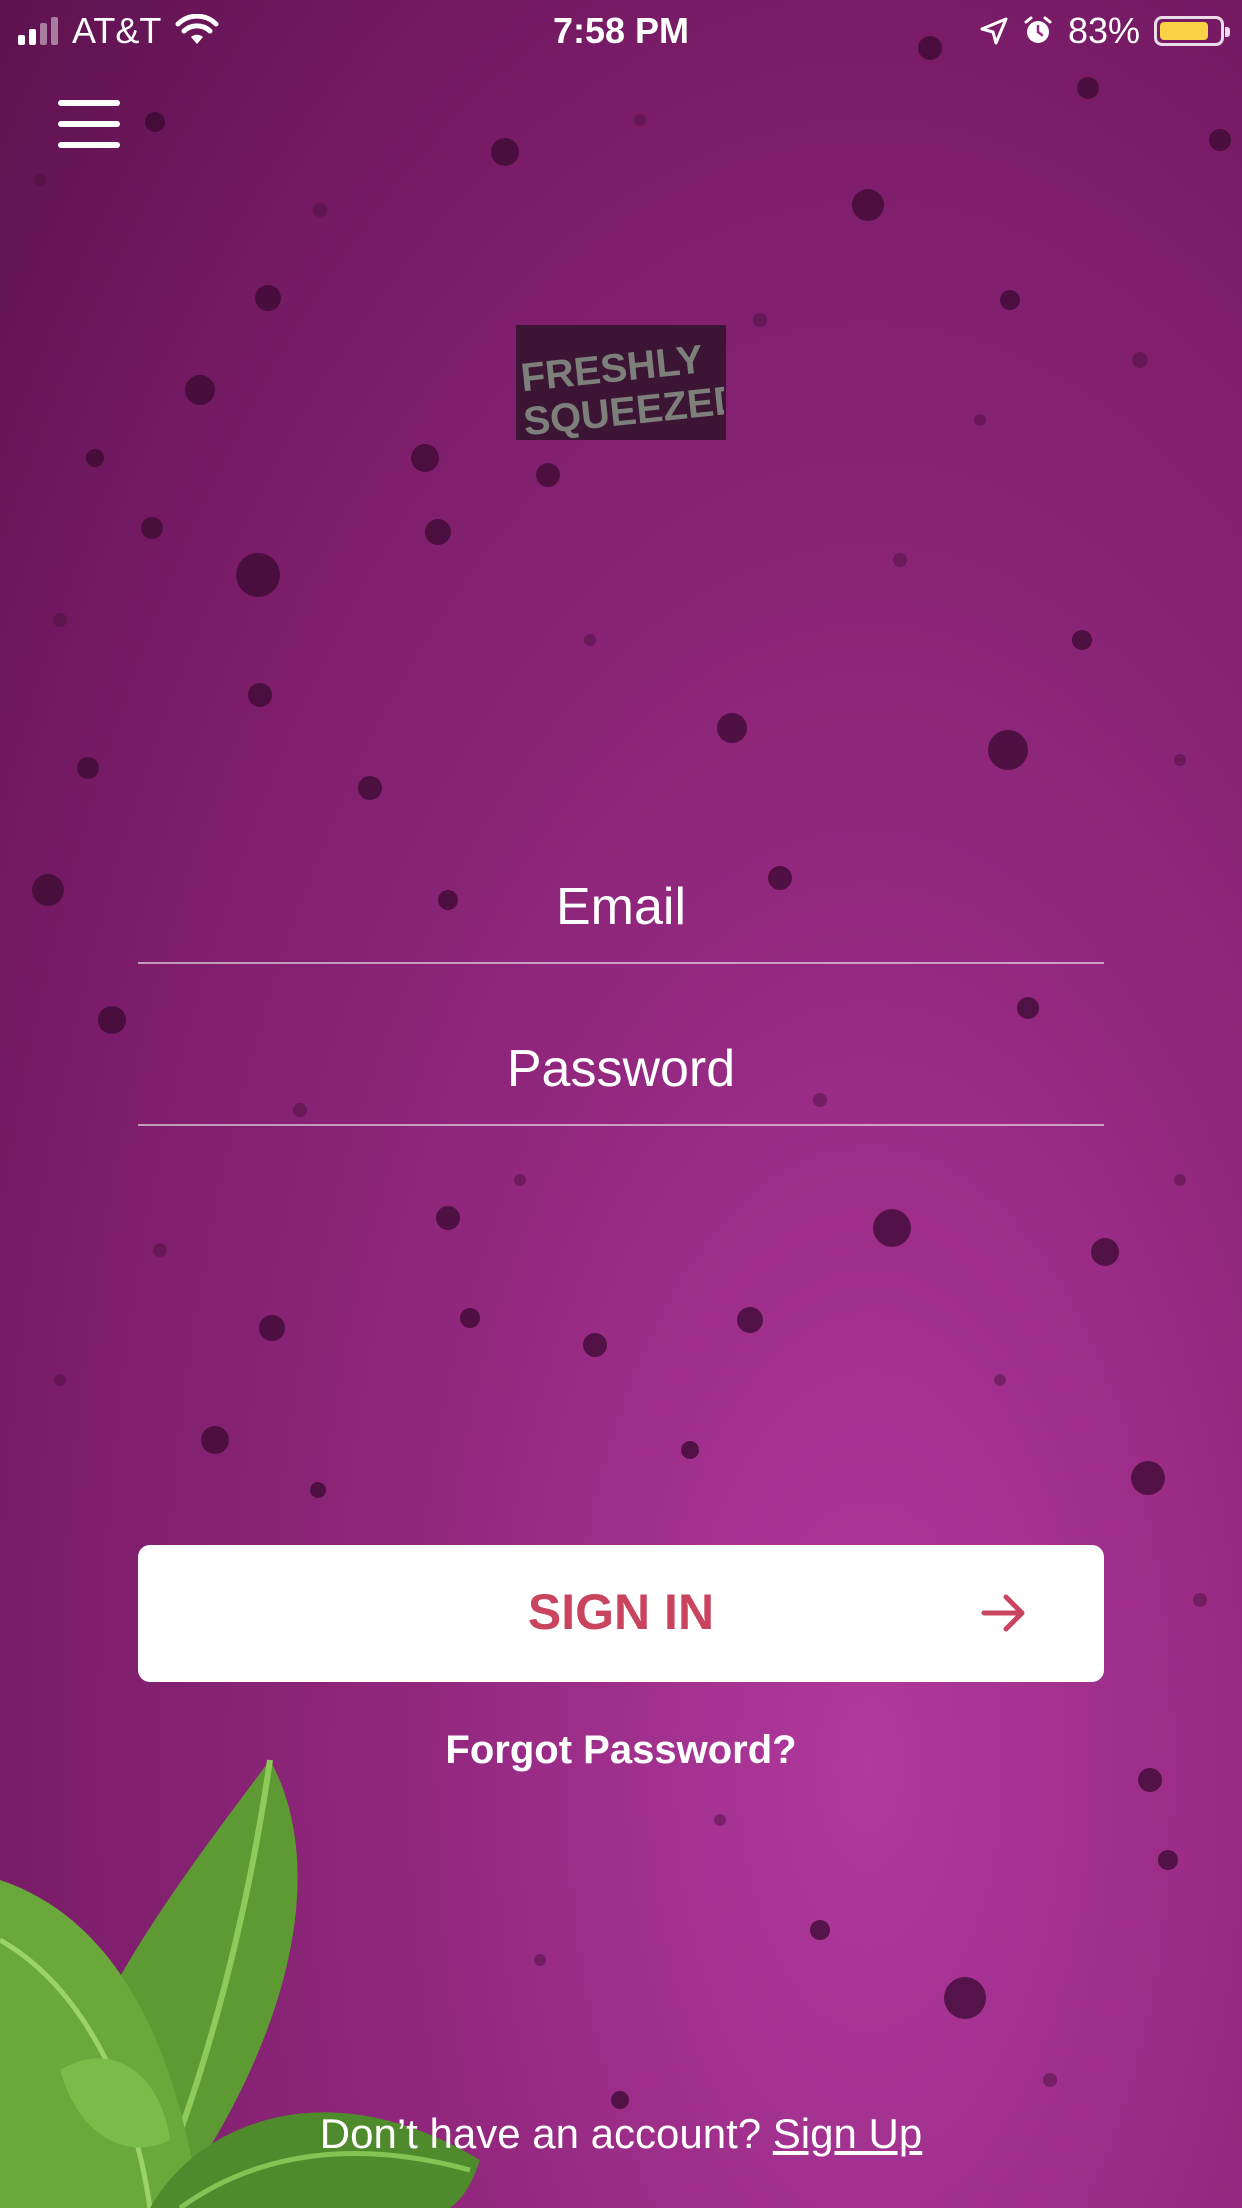 The width and height of the screenshot is (1242, 2208). Describe the element at coordinates (621, 1750) in the screenshot. I see `forgot-password-link: Forgot Password?` at that location.